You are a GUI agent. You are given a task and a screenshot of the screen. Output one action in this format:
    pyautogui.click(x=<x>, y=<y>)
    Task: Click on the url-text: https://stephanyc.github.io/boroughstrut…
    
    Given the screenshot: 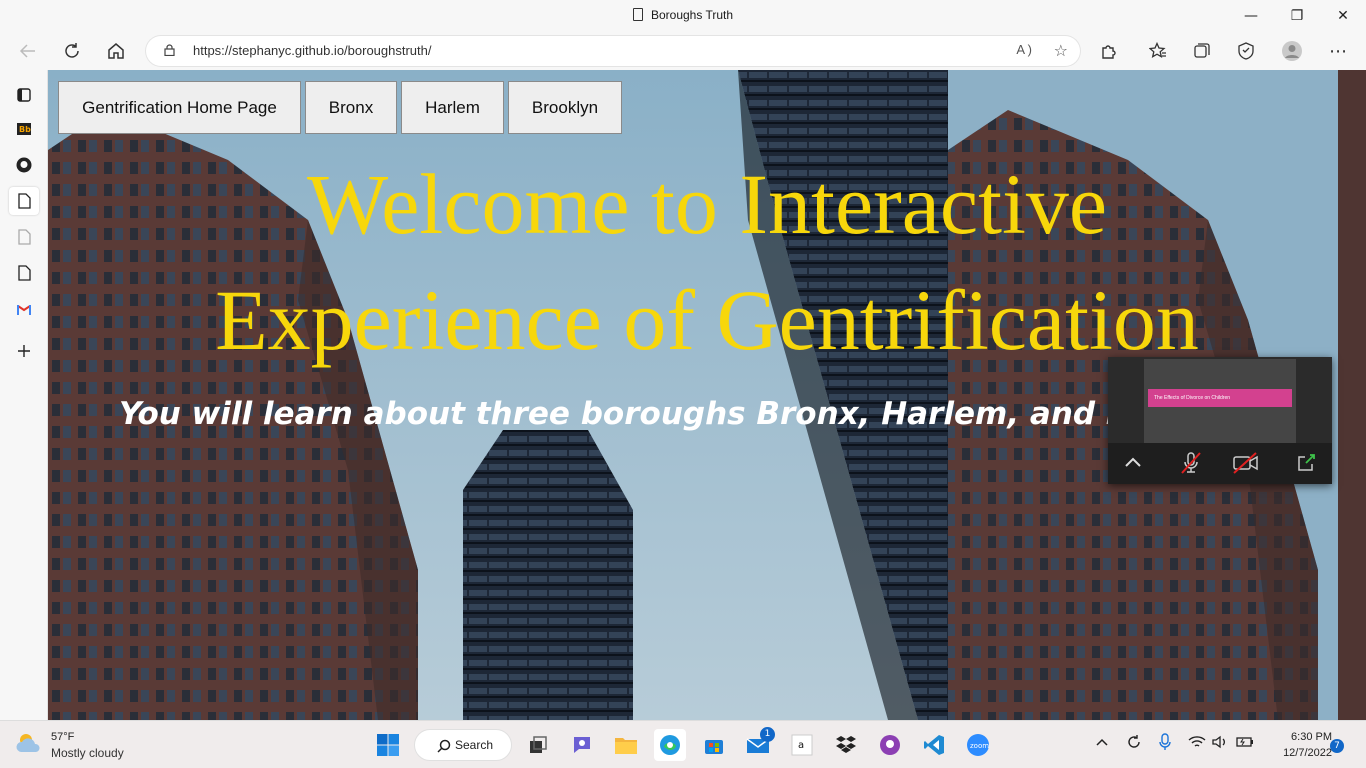 What is the action you would take?
    pyautogui.click(x=312, y=50)
    